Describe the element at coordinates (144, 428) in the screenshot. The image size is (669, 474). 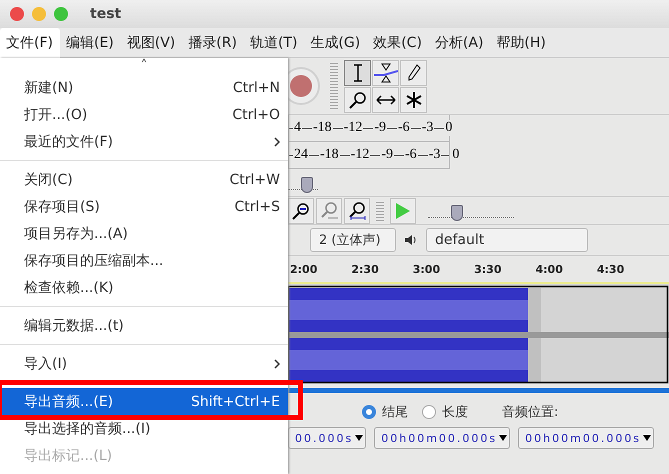
I see `menu-item: 导出选择的音频...(I)` at that location.